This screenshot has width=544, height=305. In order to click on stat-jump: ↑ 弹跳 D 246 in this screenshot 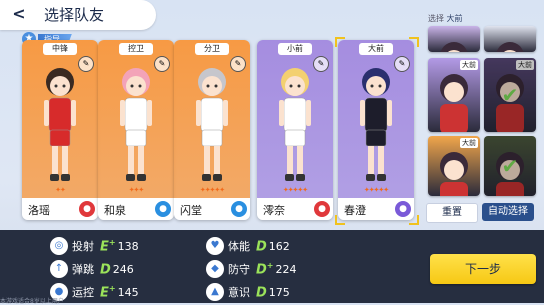, I will do `click(92, 269)`.